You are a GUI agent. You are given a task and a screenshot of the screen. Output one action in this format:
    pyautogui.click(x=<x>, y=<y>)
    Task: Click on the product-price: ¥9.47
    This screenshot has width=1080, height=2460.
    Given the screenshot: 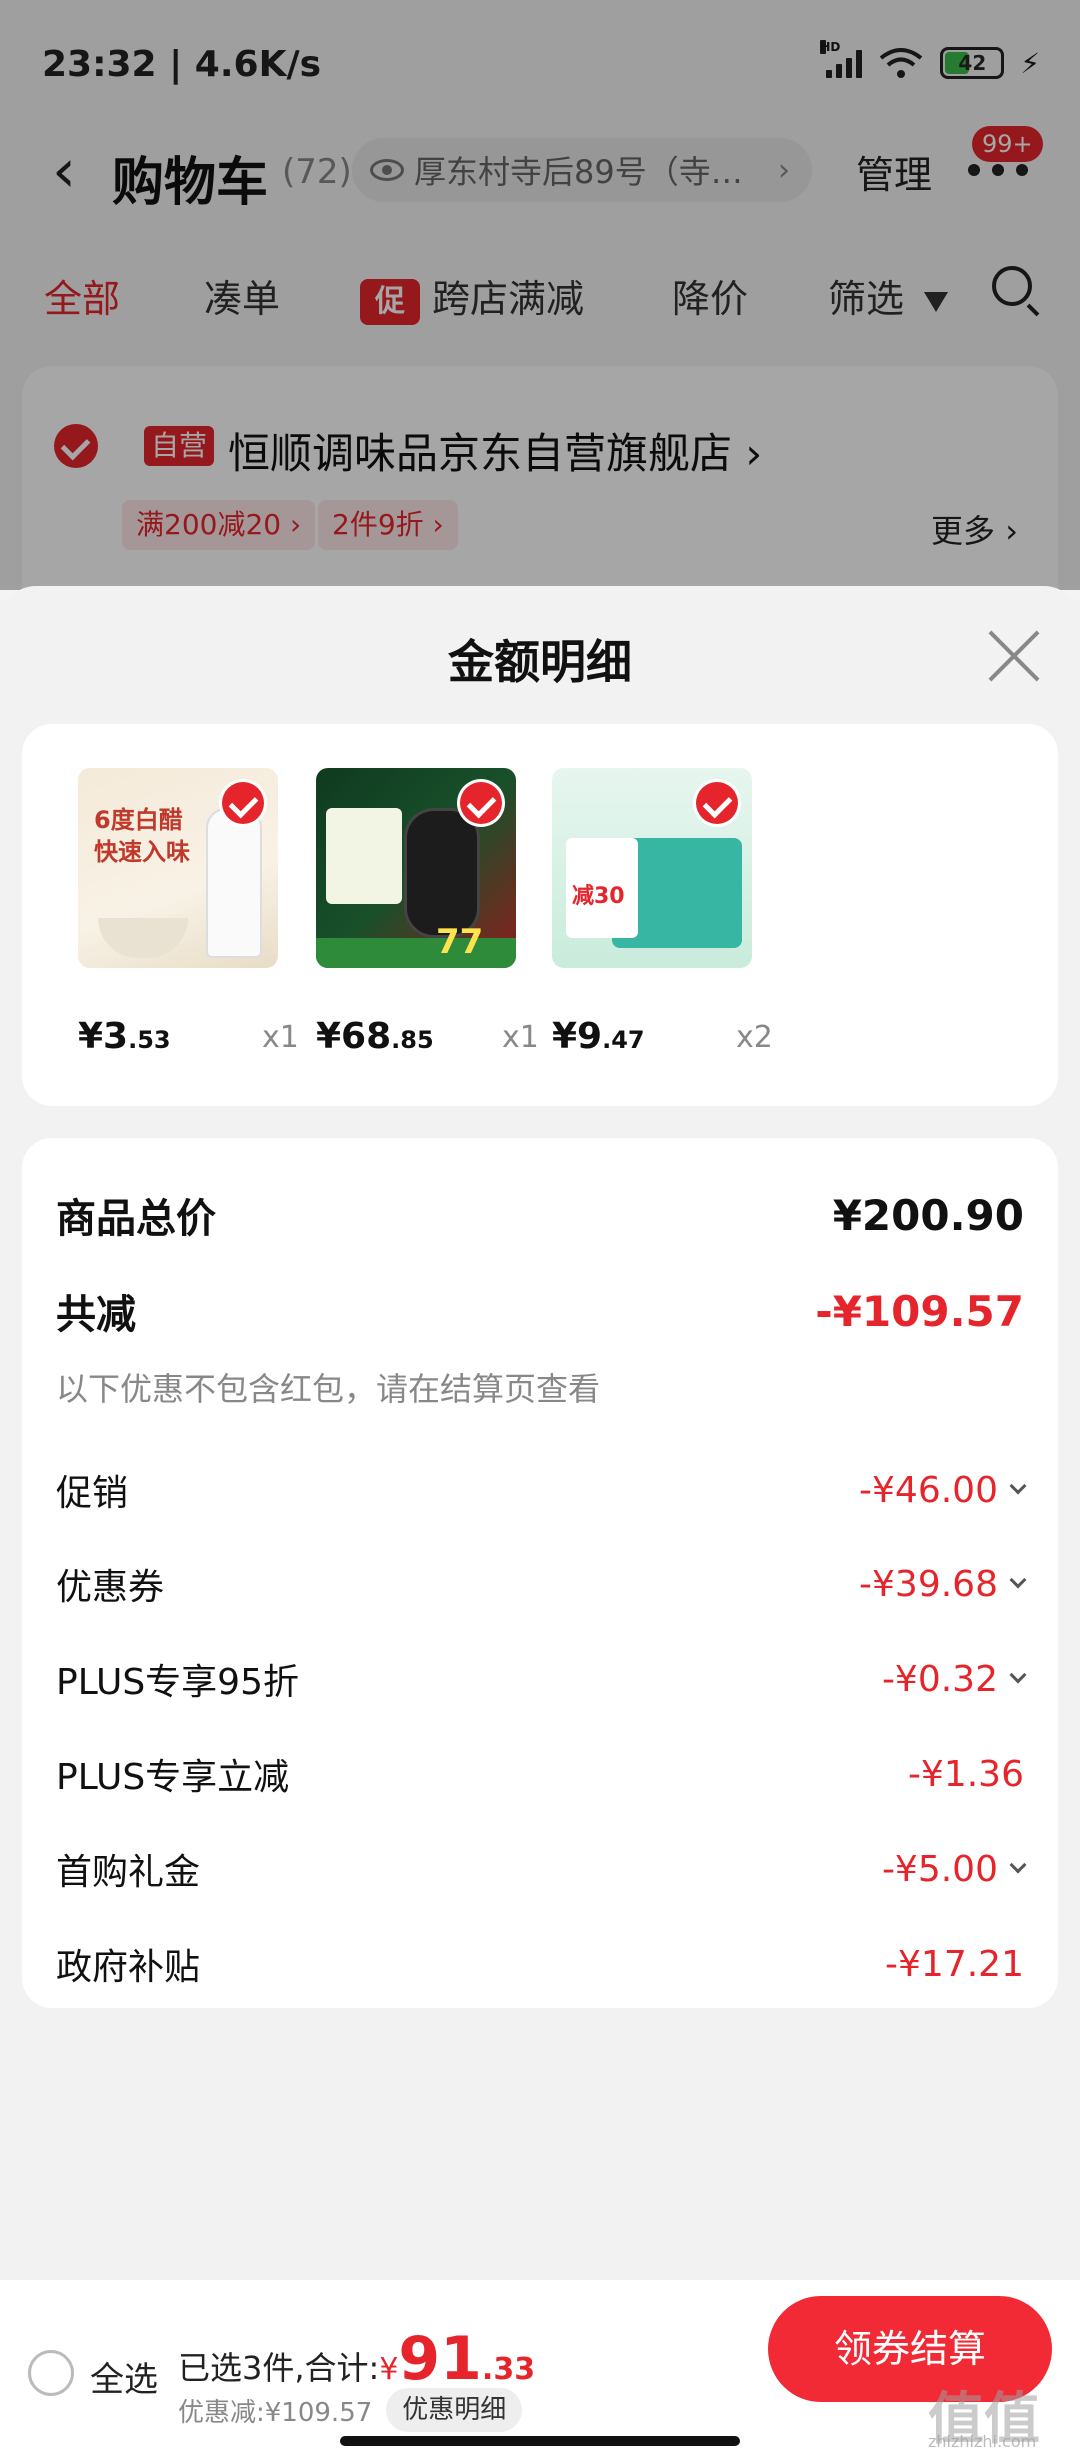 What is the action you would take?
    pyautogui.click(x=598, y=1036)
    